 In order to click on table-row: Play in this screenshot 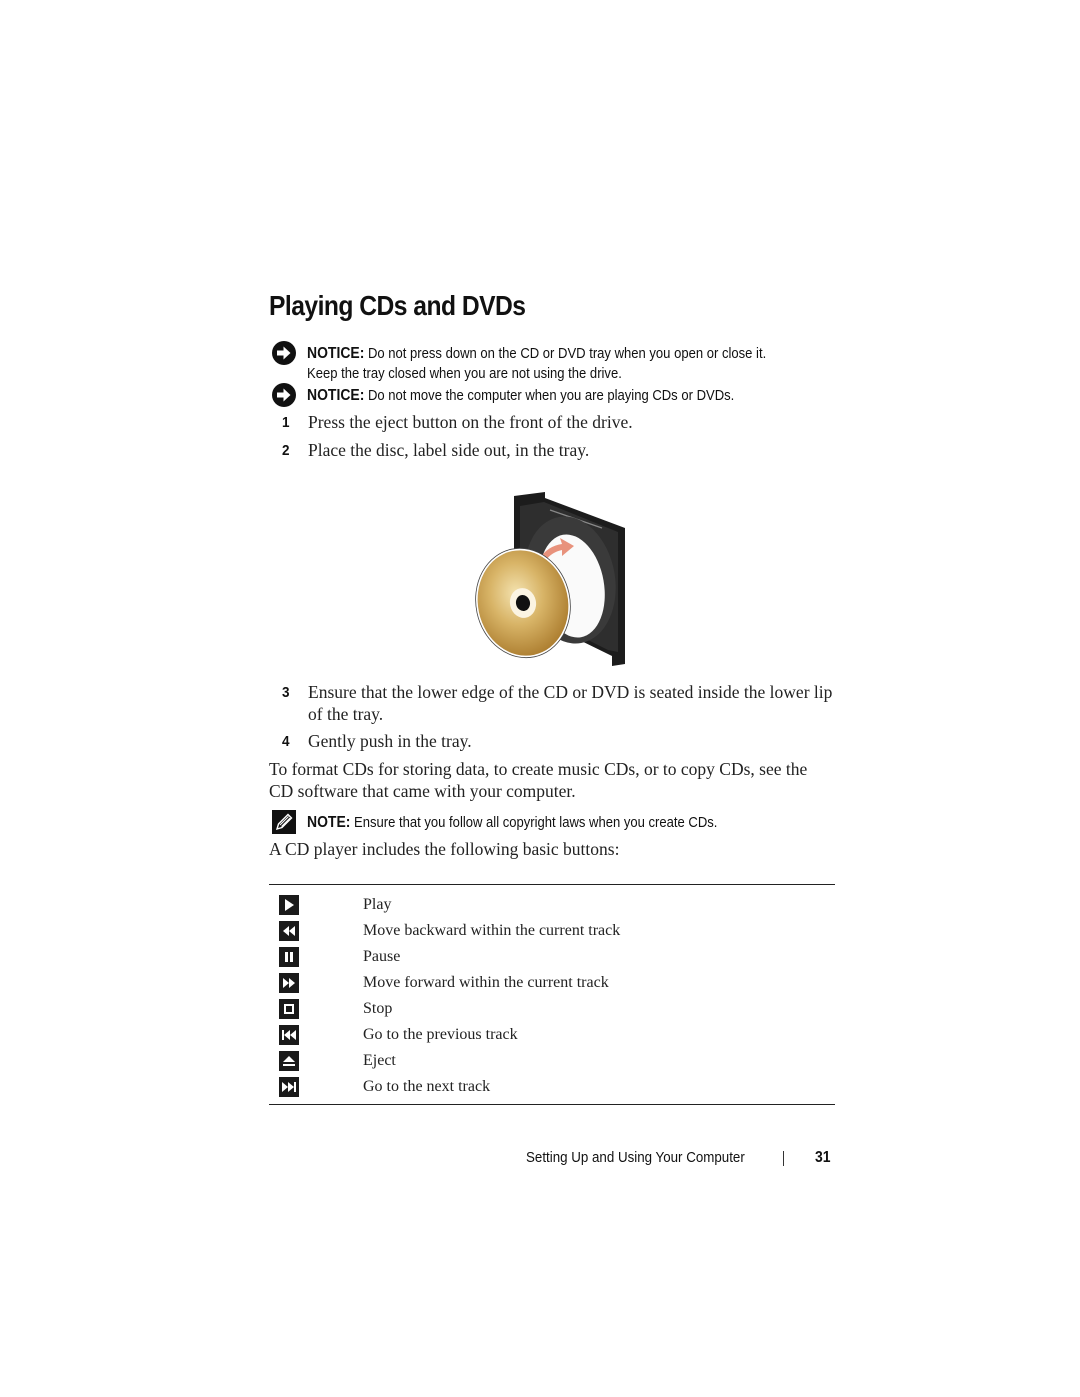, I will do `click(552, 908)`.